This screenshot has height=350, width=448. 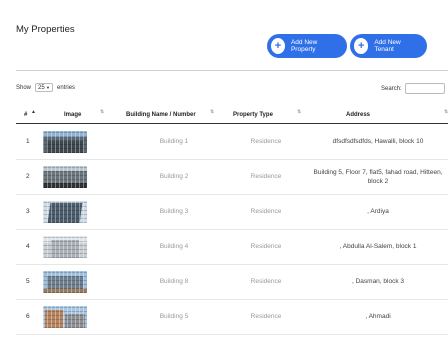 I want to click on show-label: Show, so click(x=24, y=87).